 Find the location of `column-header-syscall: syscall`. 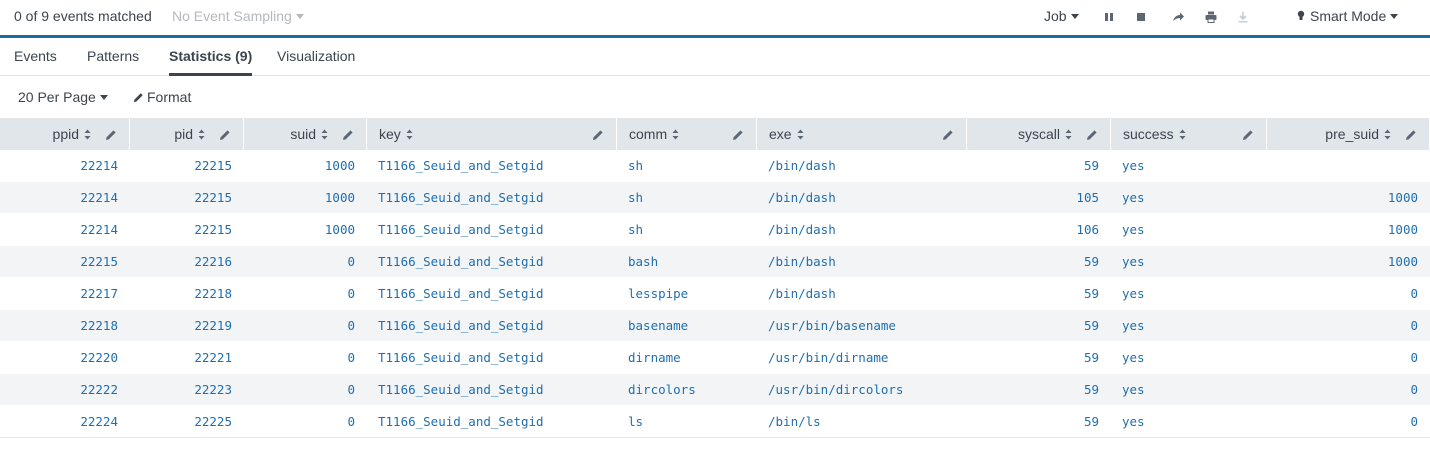

column-header-syscall: syscall is located at coordinates (1039, 134).